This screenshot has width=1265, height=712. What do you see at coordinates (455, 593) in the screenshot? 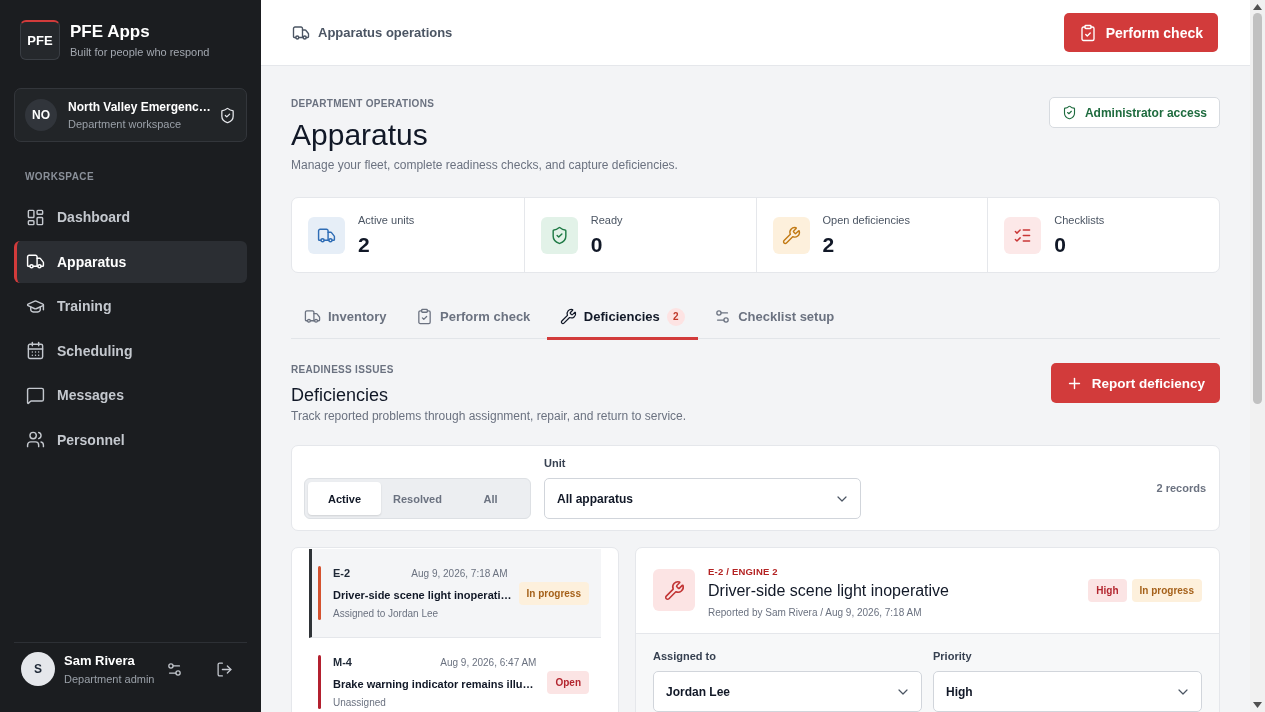
I see `deficiency-item: E-2 Aug 9, 2026, 7:18 AM Driver-side scene light inoperati… Assigned to Jordan Lee In progress` at bounding box center [455, 593].